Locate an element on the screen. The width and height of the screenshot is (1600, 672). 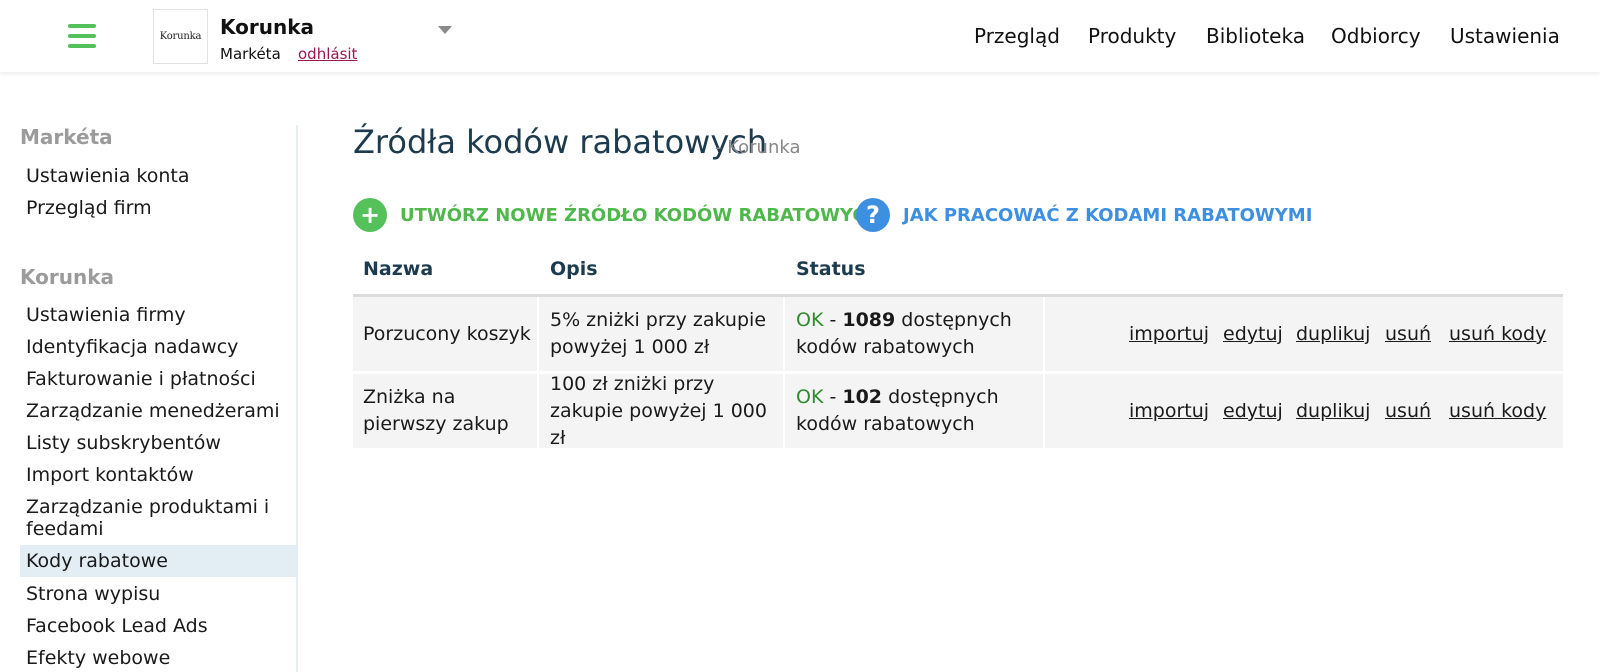
company-logo: Korunka is located at coordinates (180, 36).